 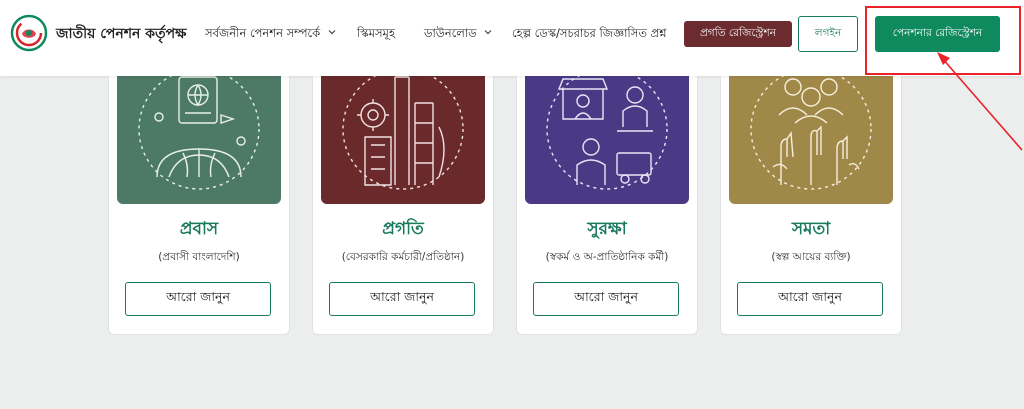 What do you see at coordinates (263, 33) in the screenshot?
I see `nav-about-pension-label: সর্বজনীন পেনশন সম্পর্কে` at bounding box center [263, 33].